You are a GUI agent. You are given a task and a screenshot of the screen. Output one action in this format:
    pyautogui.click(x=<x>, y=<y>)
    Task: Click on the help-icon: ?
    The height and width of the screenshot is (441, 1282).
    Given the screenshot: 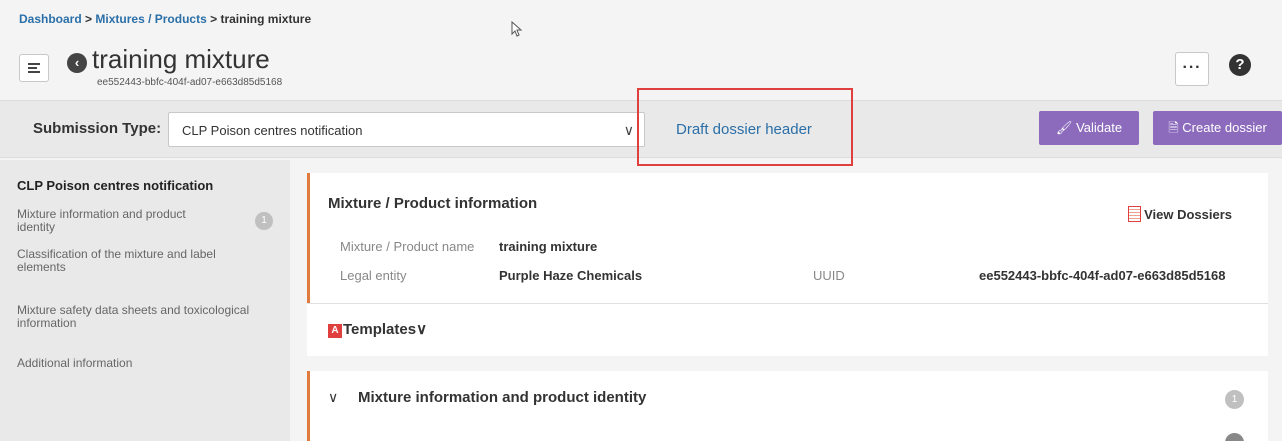 What is the action you would take?
    pyautogui.click(x=1240, y=65)
    